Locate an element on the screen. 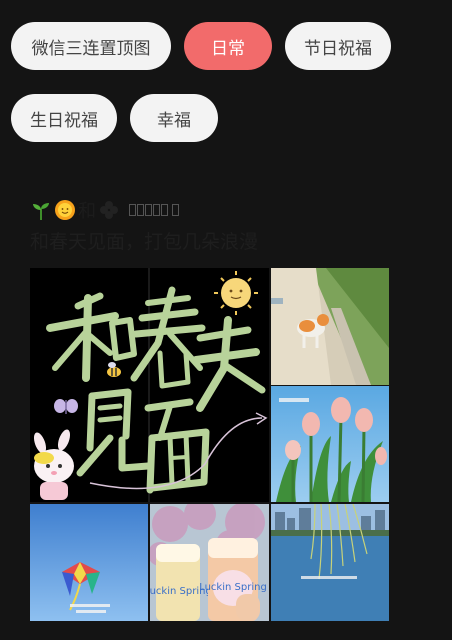  cat-photo is located at coordinates (330, 326).